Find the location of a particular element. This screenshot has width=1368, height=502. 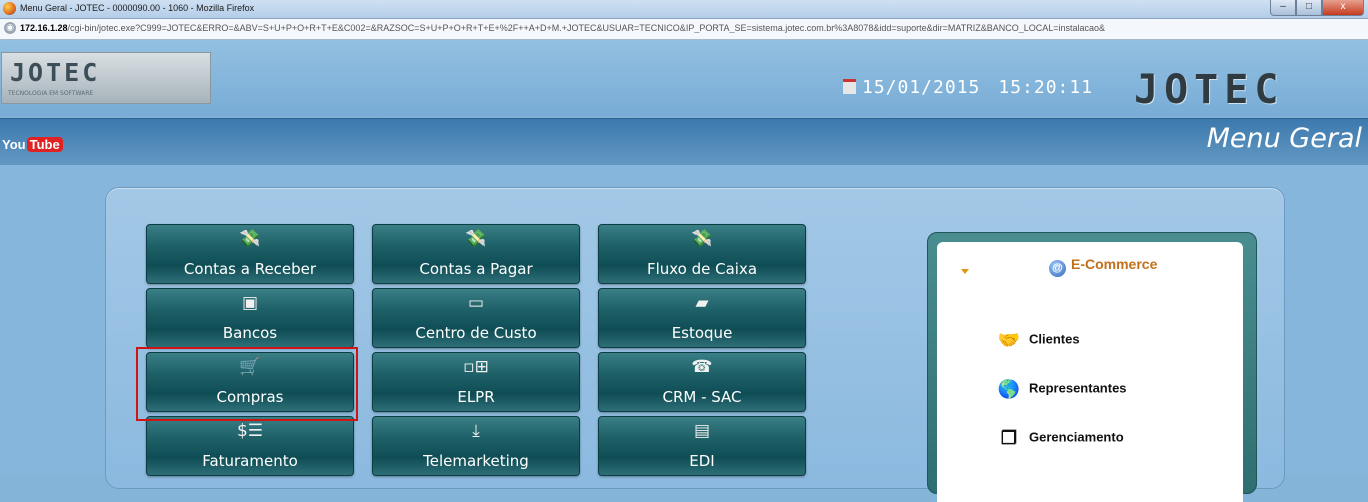

brand-logo: JOTEC is located at coordinates (1209, 90).